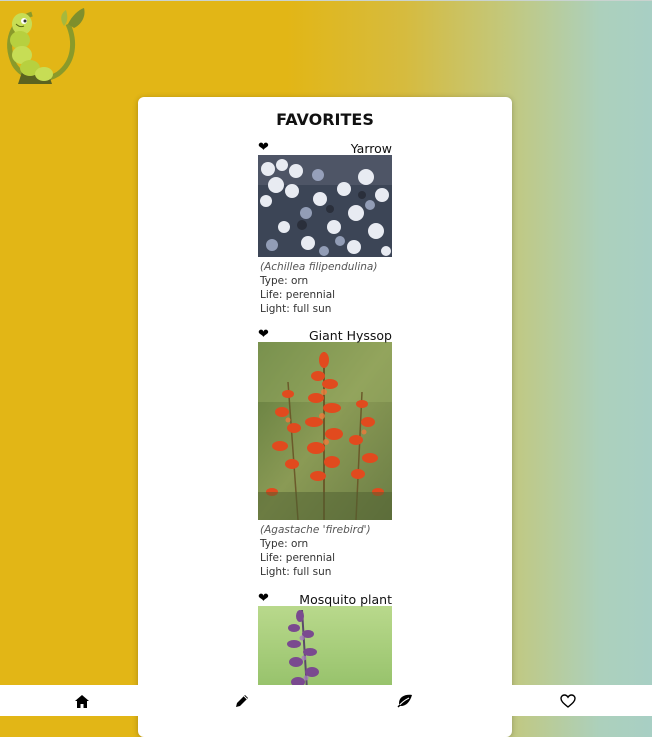  Describe the element at coordinates (315, 530) in the screenshot. I see `scientific-name: (Agastache 'firebird')` at that location.